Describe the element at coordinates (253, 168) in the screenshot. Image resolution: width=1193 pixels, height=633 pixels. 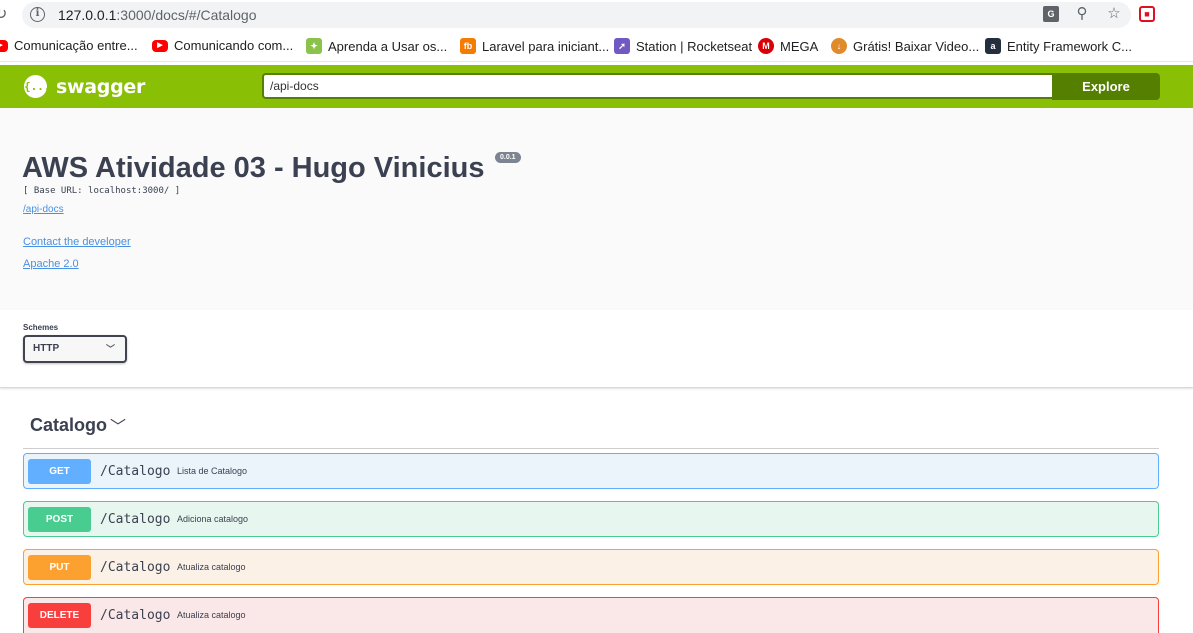
I see `api-title: AWS Atividade 03 - Hugo Vinicius` at that location.